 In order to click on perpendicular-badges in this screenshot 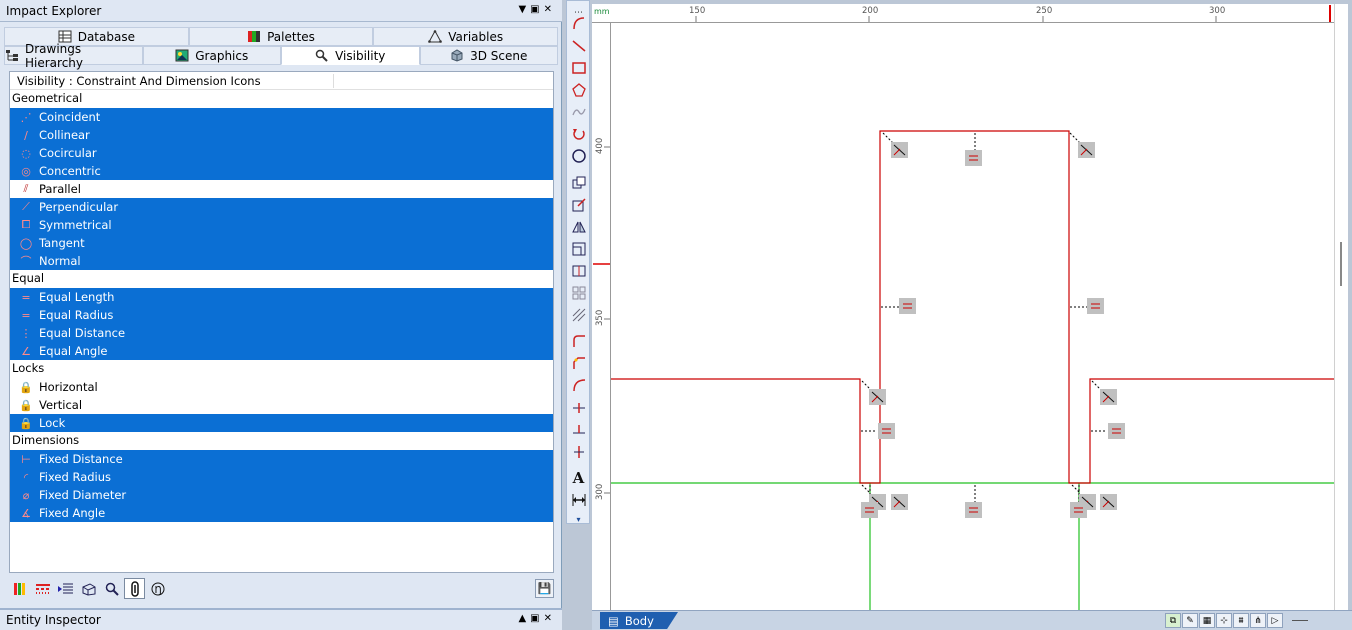, I will do `click(993, 326)`.